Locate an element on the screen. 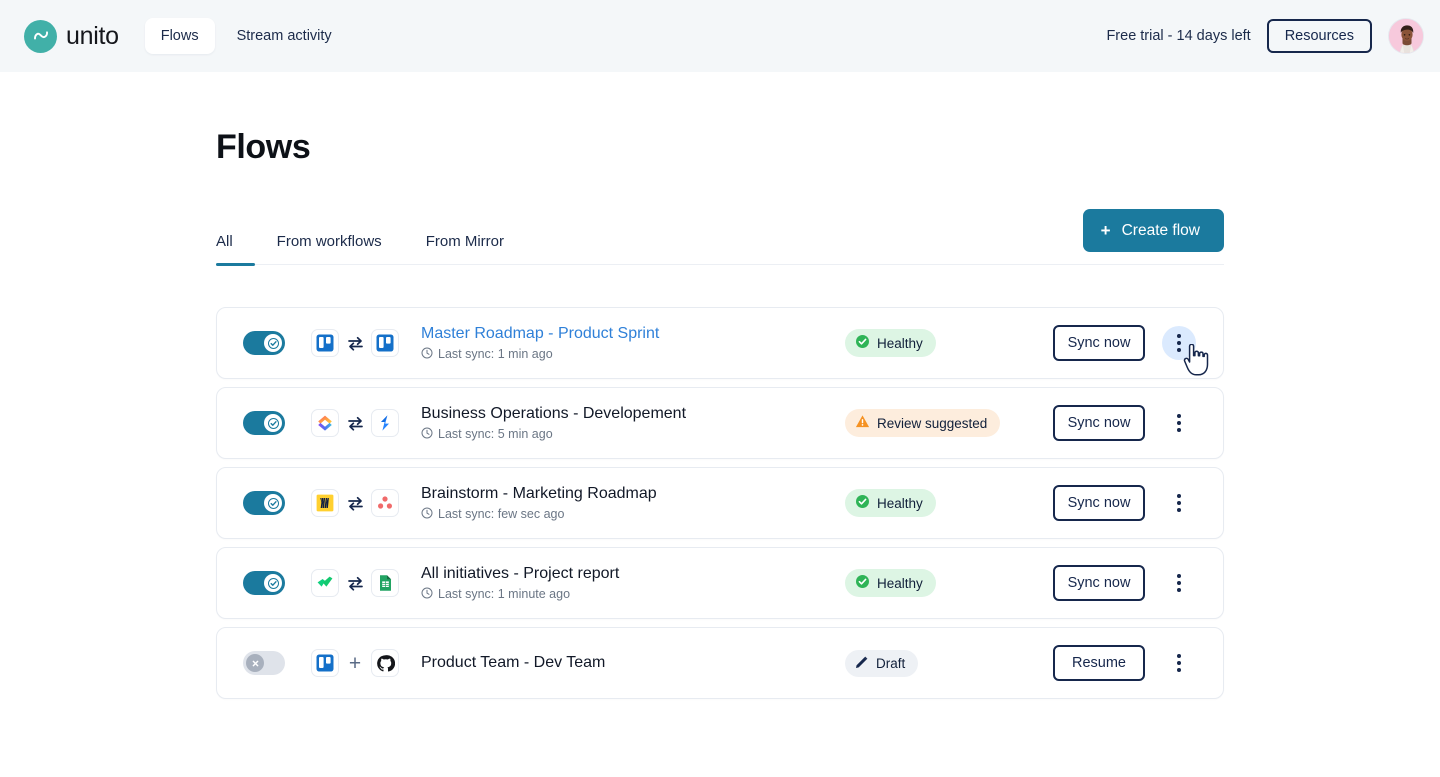 The width and height of the screenshot is (1440, 777). status-badge: Draft is located at coordinates (882, 663).